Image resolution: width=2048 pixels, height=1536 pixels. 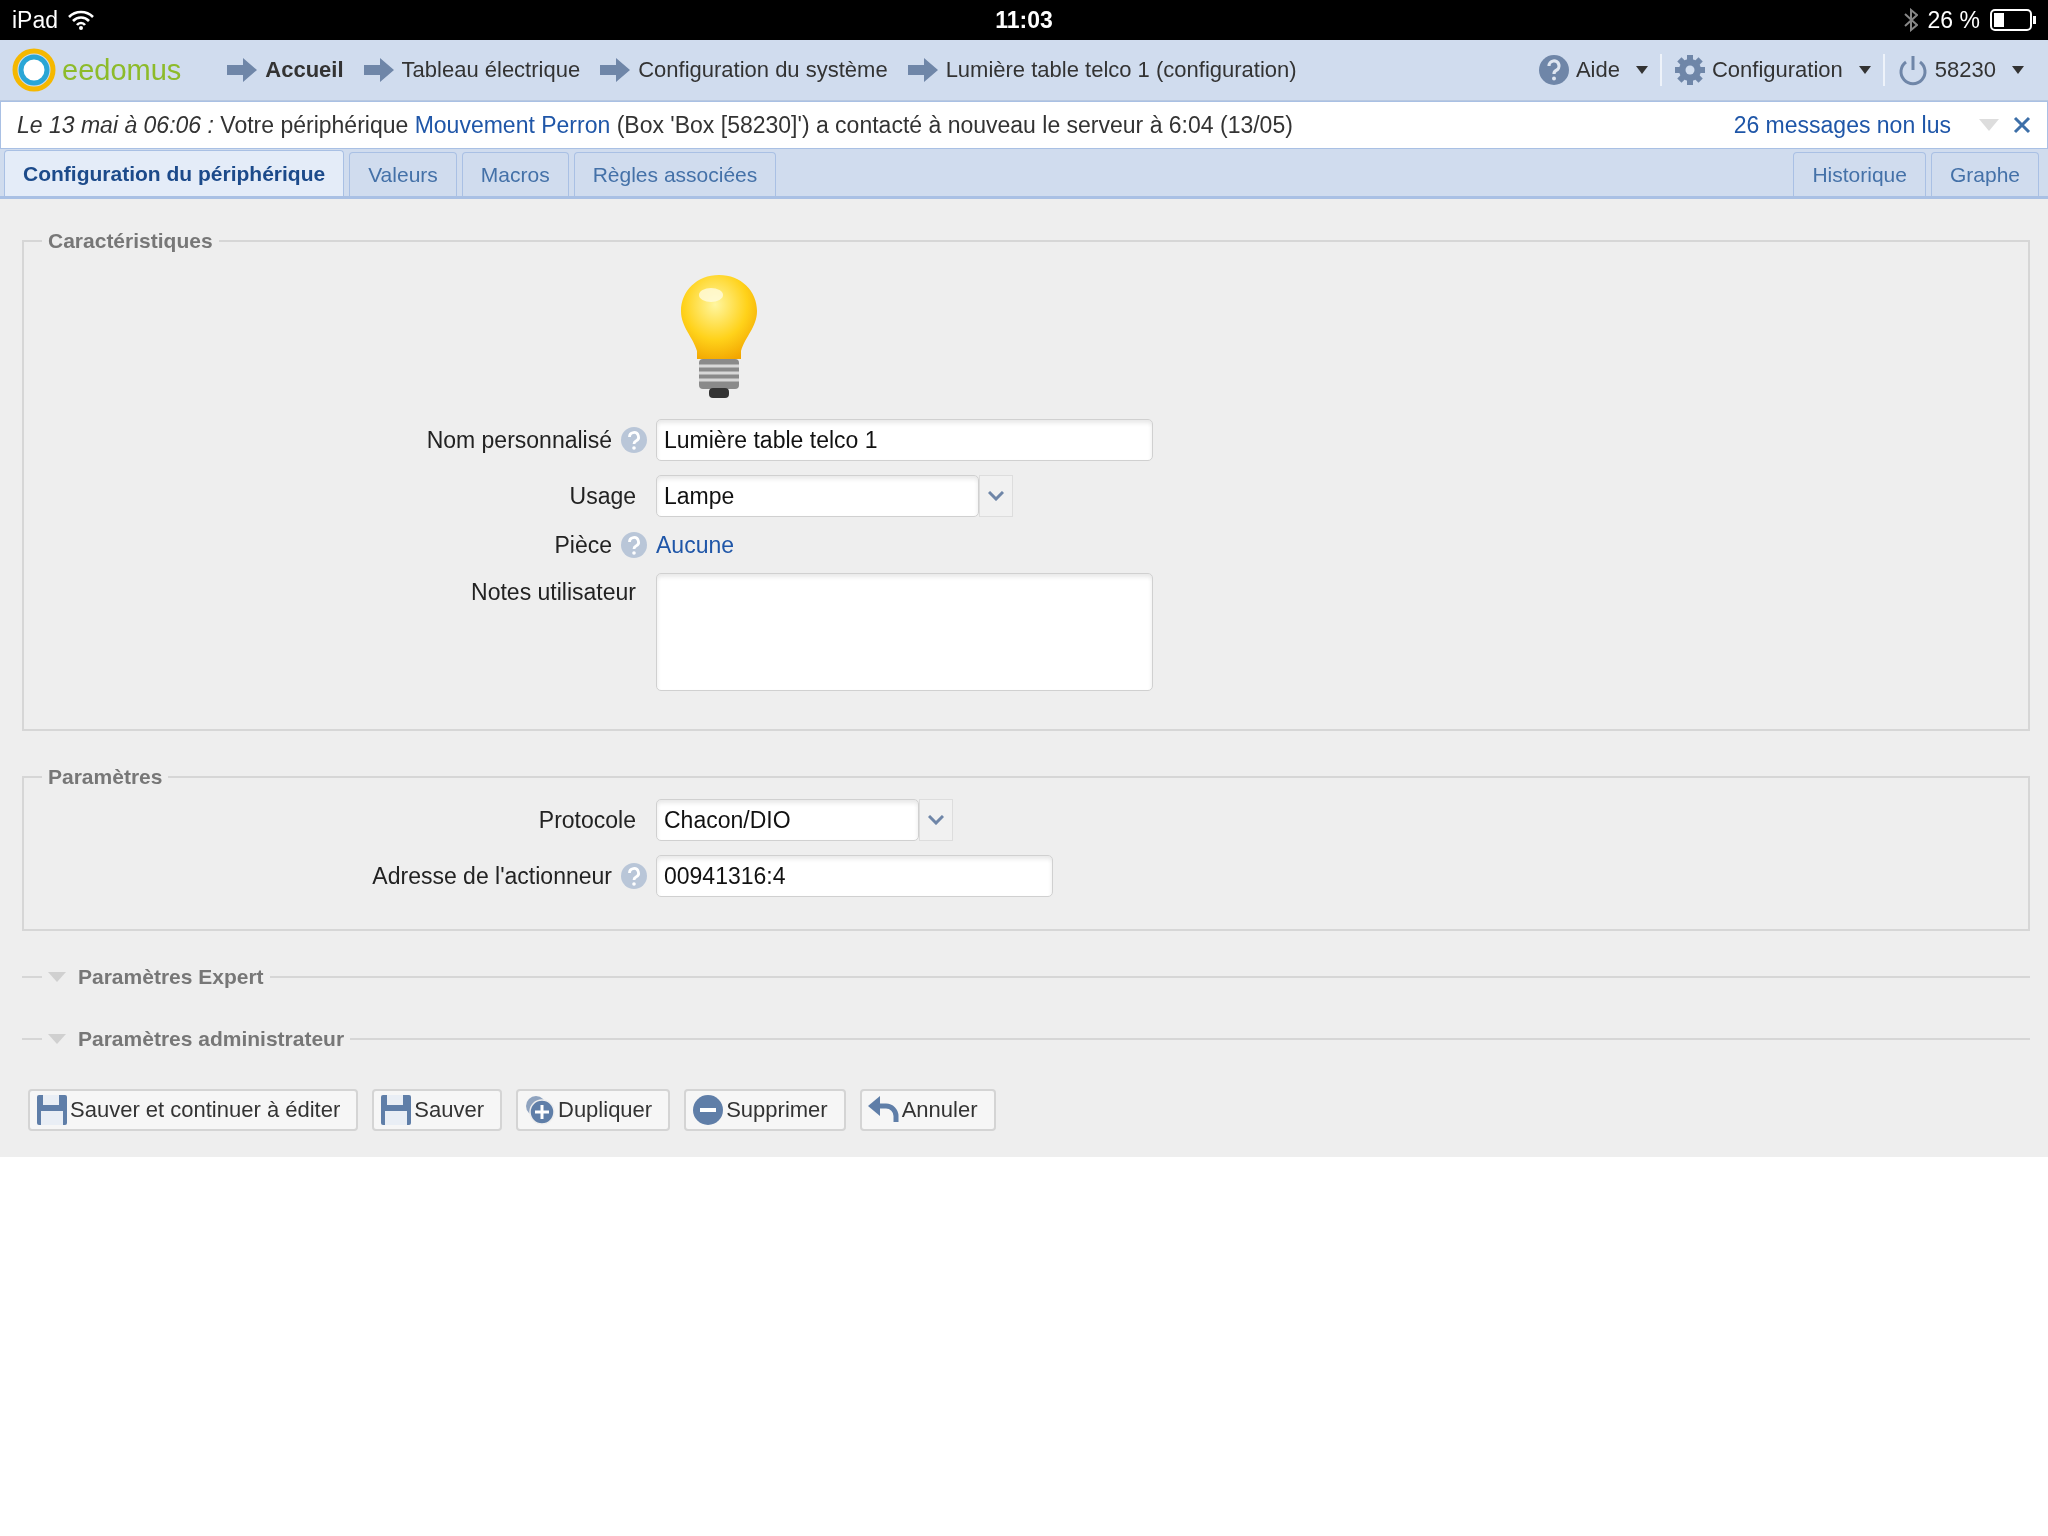 I want to click on bluetooth-icon, so click(x=1910, y=20).